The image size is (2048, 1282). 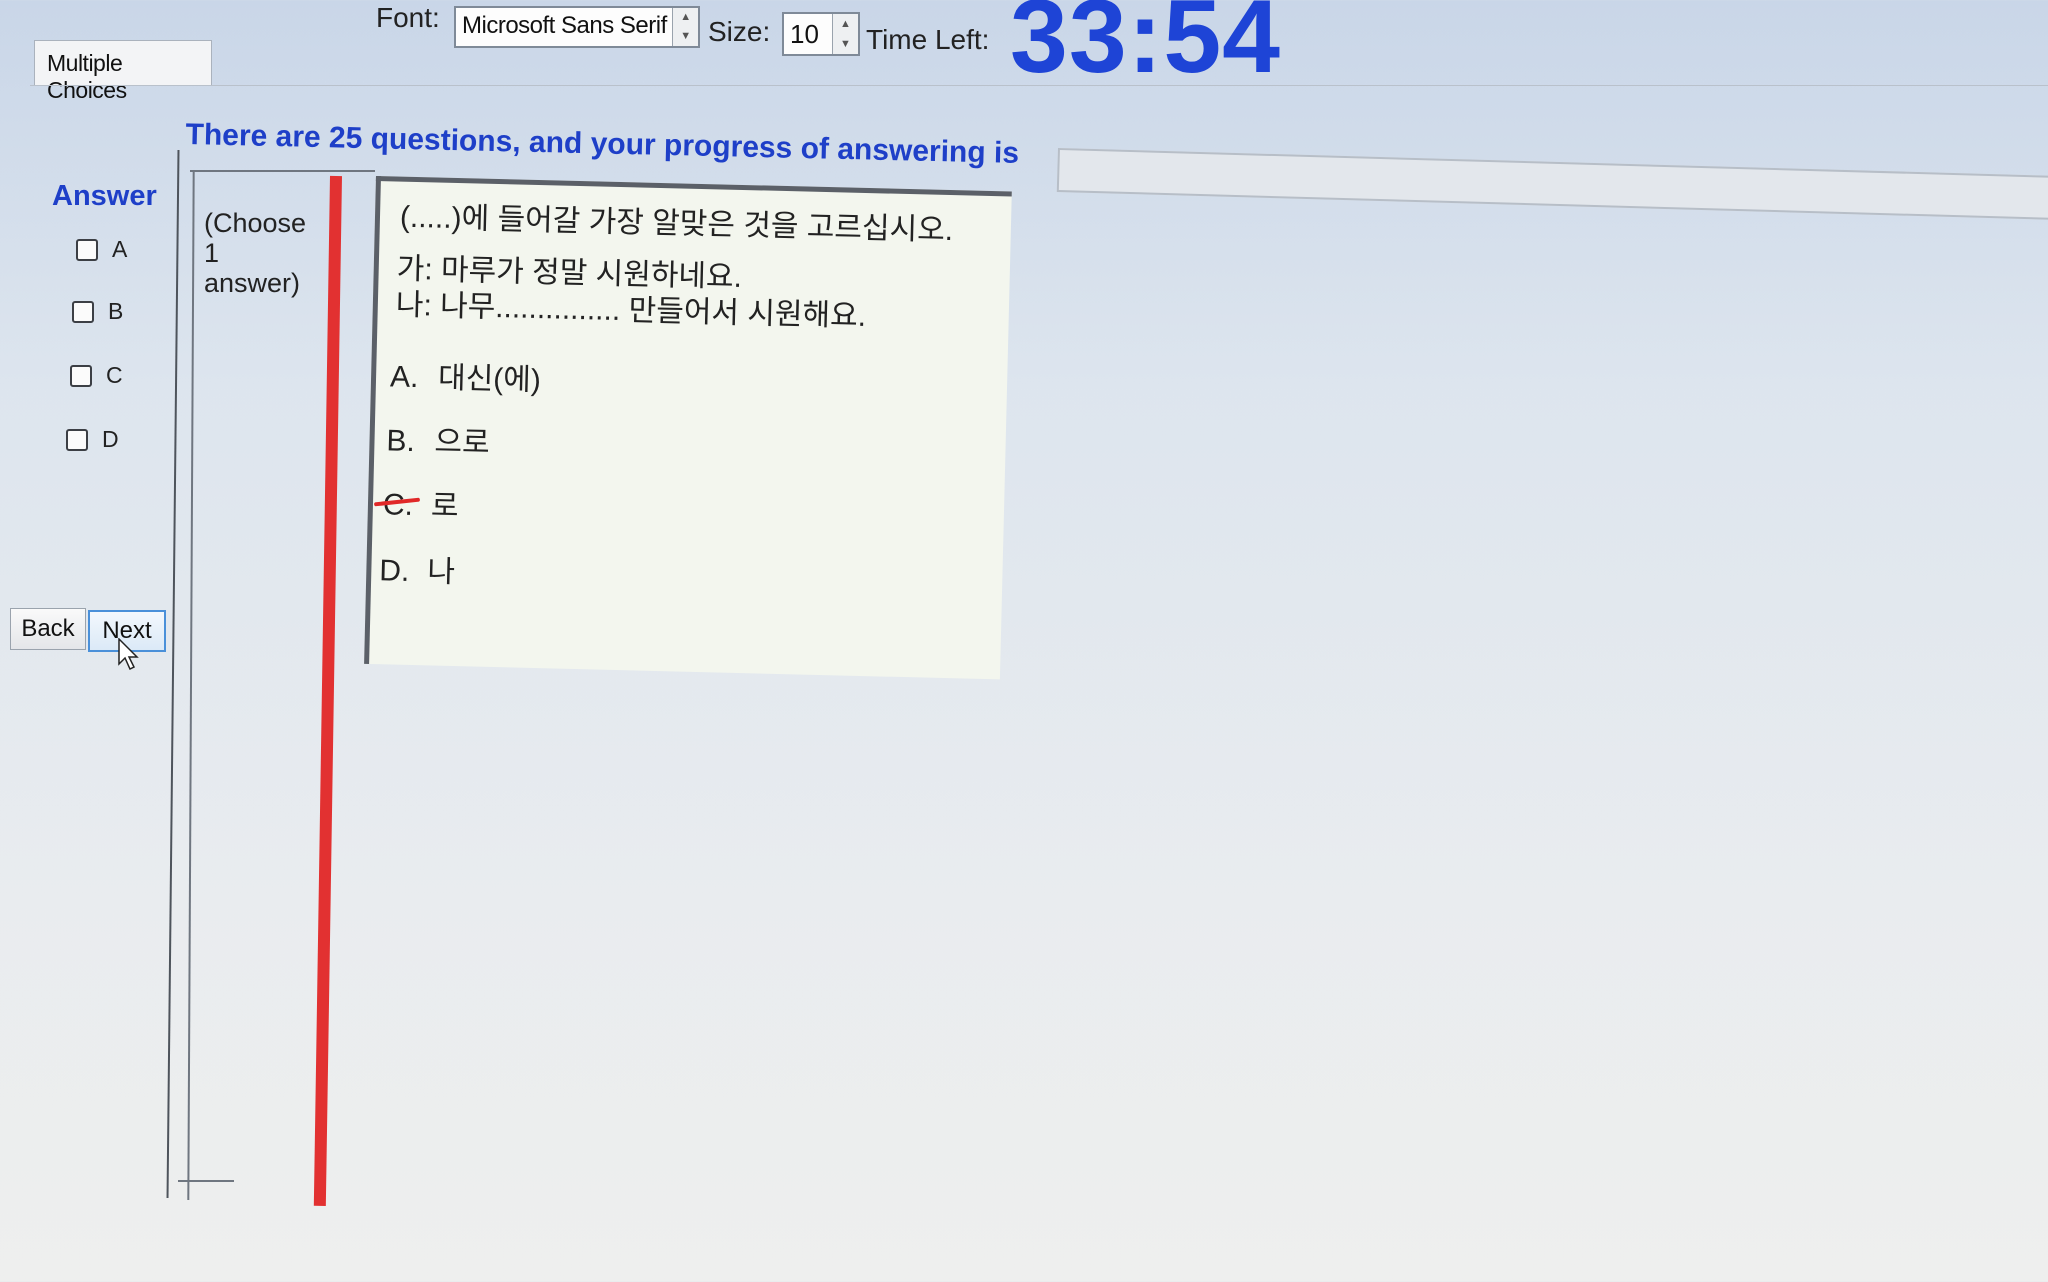 What do you see at coordinates (104, 196) in the screenshot?
I see `answer-title: Answer` at bounding box center [104, 196].